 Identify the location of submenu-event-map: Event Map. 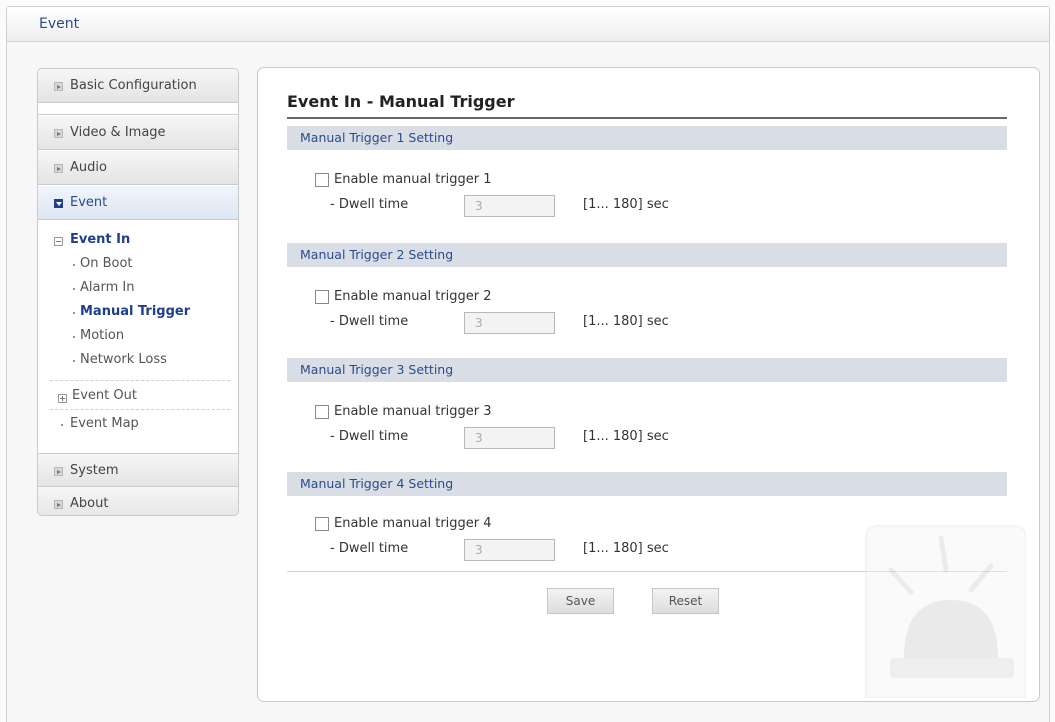
(104, 423).